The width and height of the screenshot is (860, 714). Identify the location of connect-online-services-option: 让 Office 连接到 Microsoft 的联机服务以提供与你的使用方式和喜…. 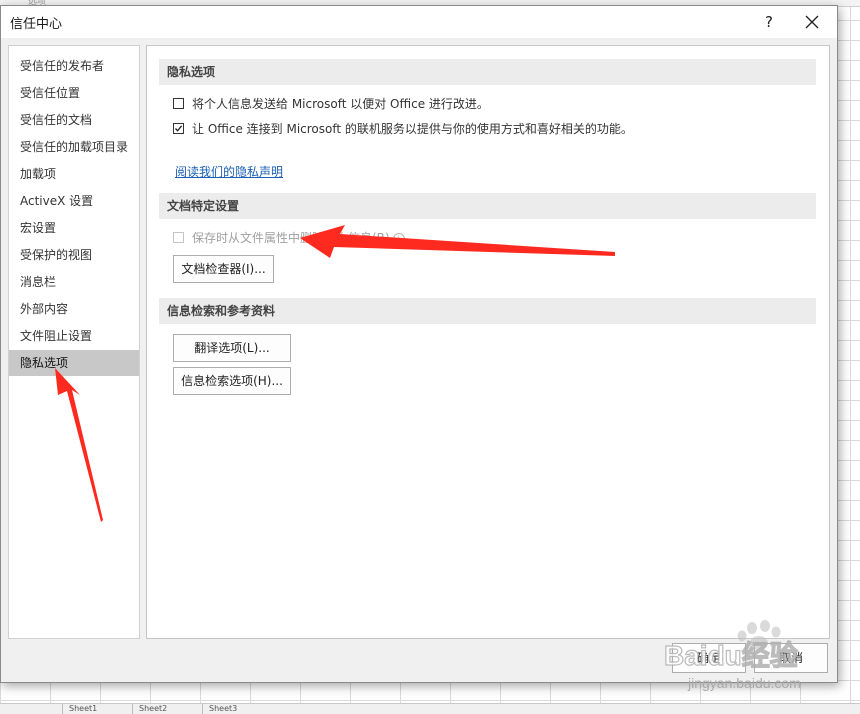
(403, 129).